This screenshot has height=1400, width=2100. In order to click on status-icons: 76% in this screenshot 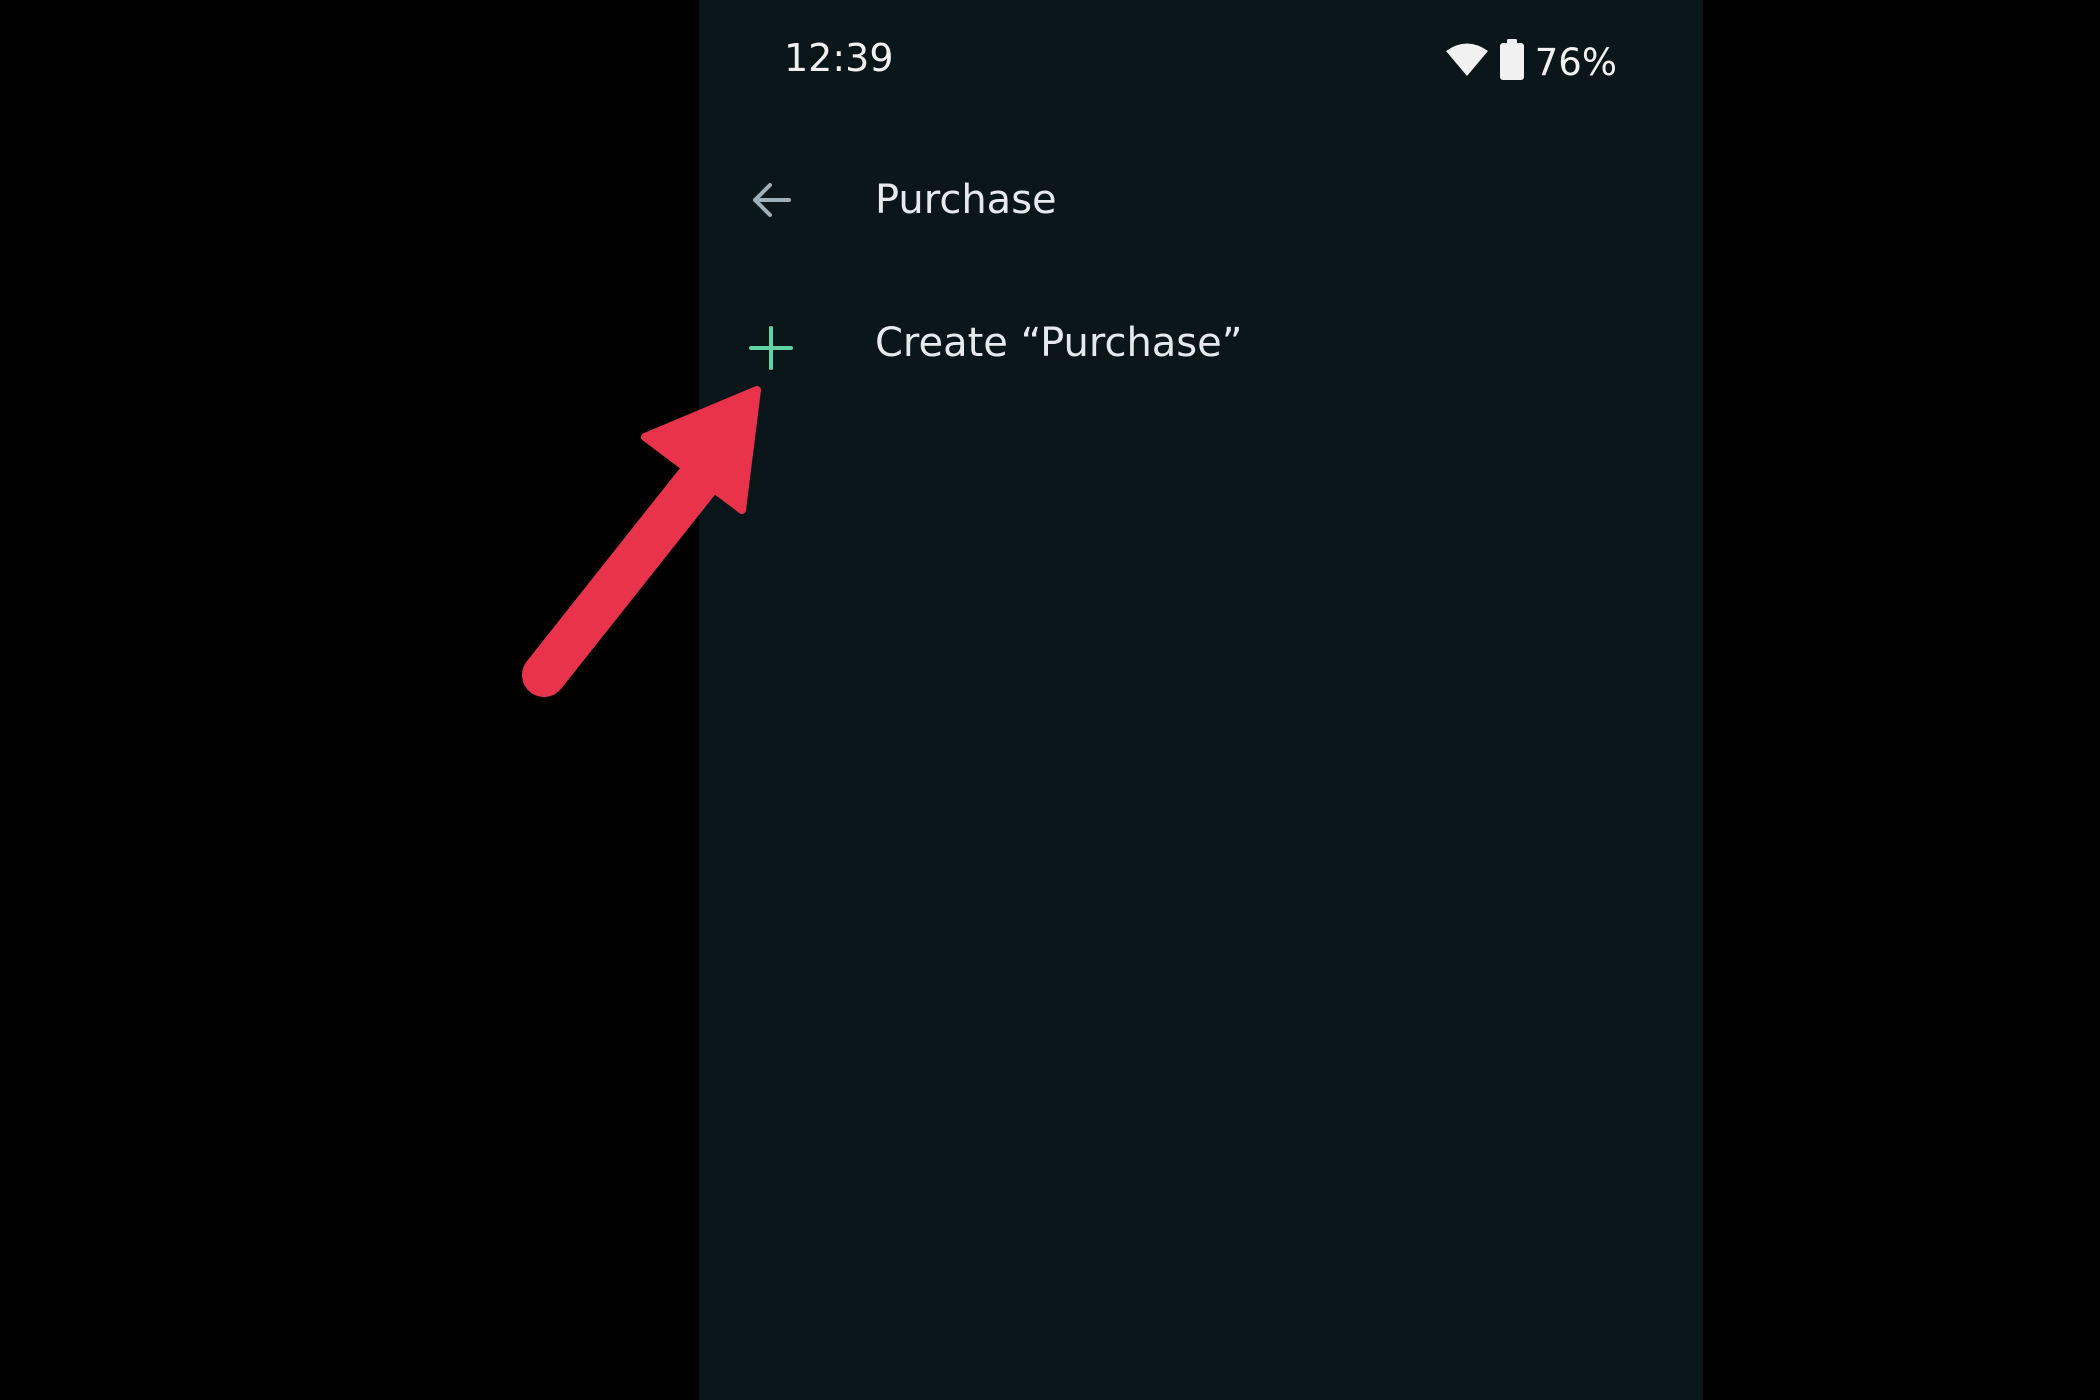, I will do `click(1531, 62)`.